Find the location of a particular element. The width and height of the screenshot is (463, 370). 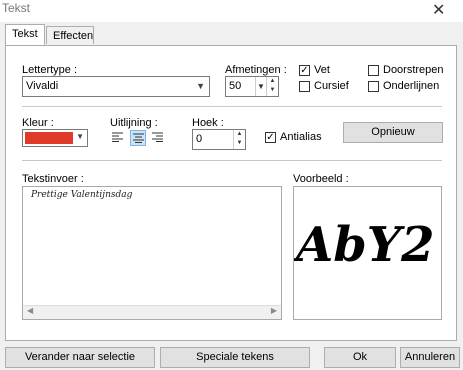

close-icon: ✕ is located at coordinates (438, 10).